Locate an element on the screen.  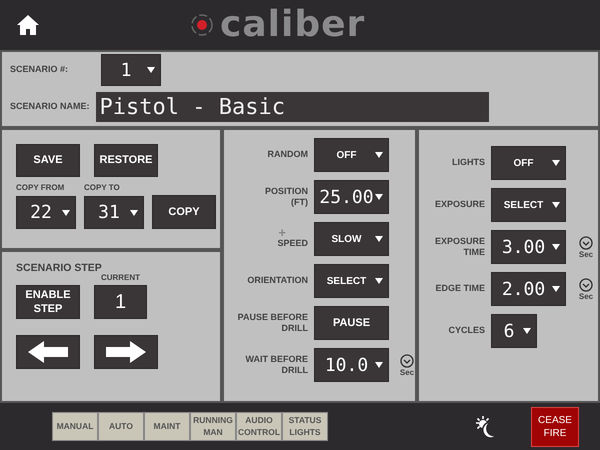
next-button is located at coordinates (126, 352).